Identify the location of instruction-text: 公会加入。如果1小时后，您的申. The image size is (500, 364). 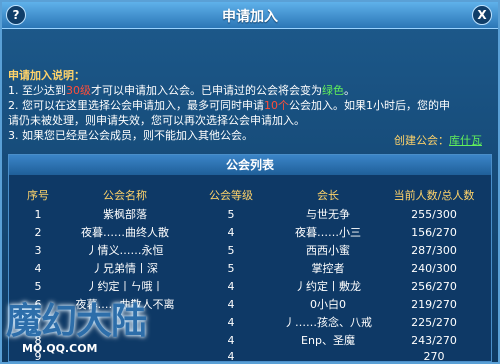
(369, 105).